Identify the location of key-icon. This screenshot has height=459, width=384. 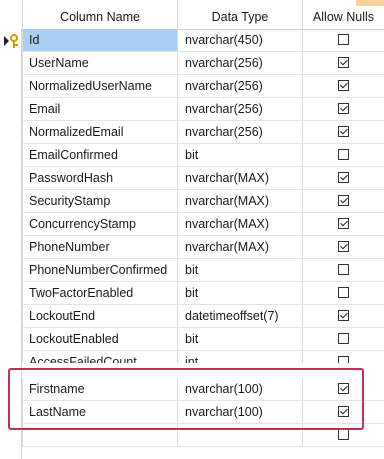
(11, 41).